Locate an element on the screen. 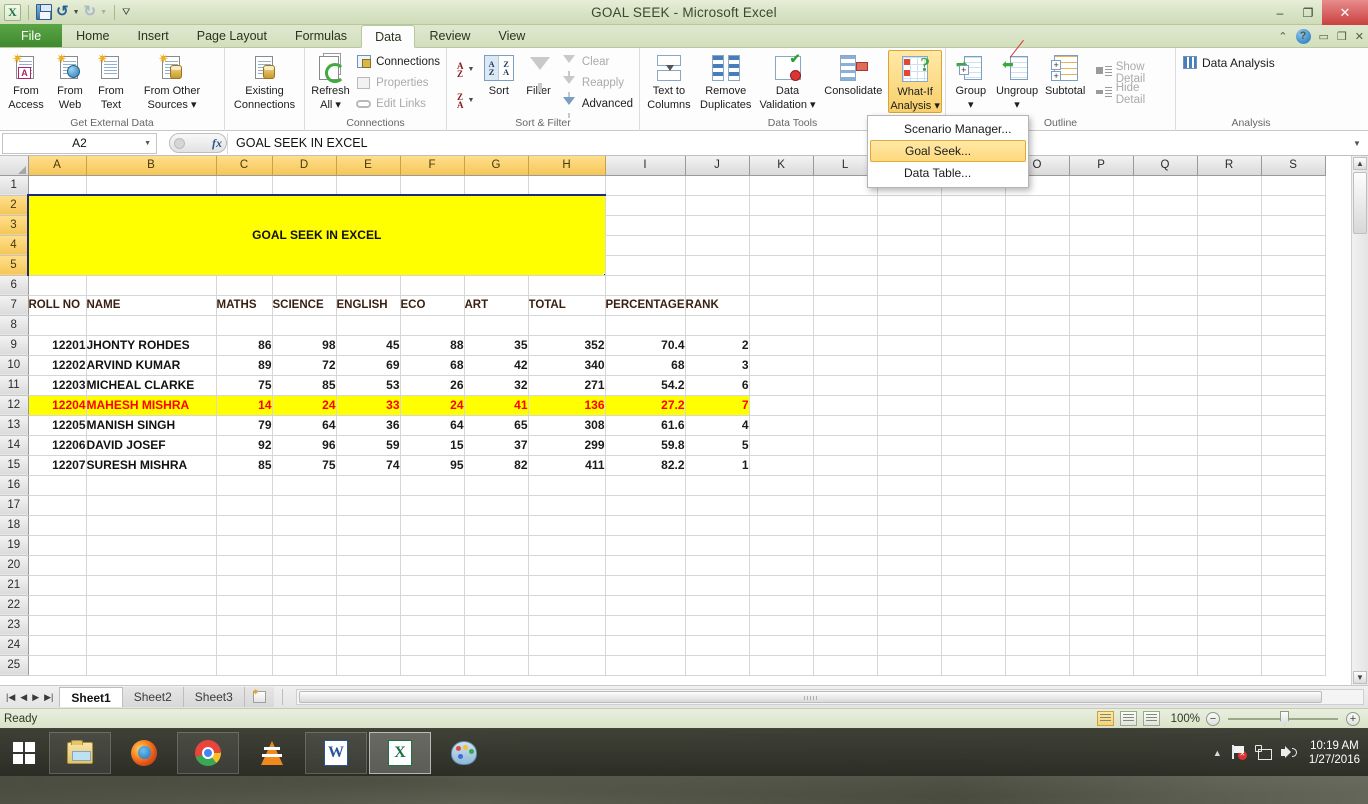 This screenshot has height=804, width=1368. scroll-down-icon: ▼ is located at coordinates (1360, 677).